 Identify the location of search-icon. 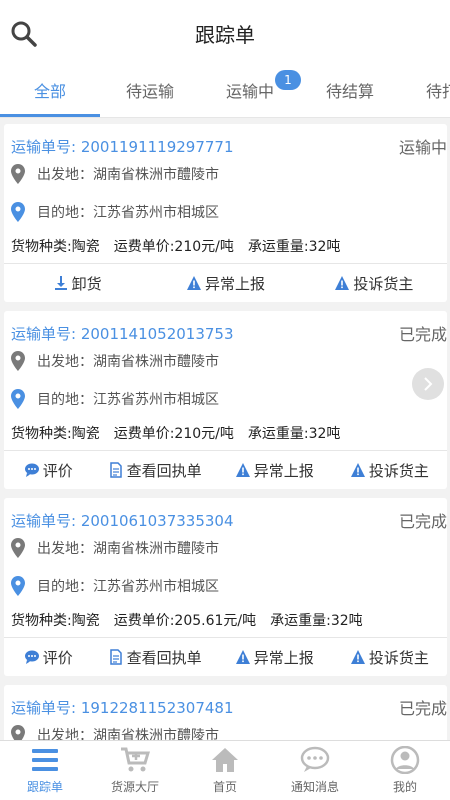
(24, 34).